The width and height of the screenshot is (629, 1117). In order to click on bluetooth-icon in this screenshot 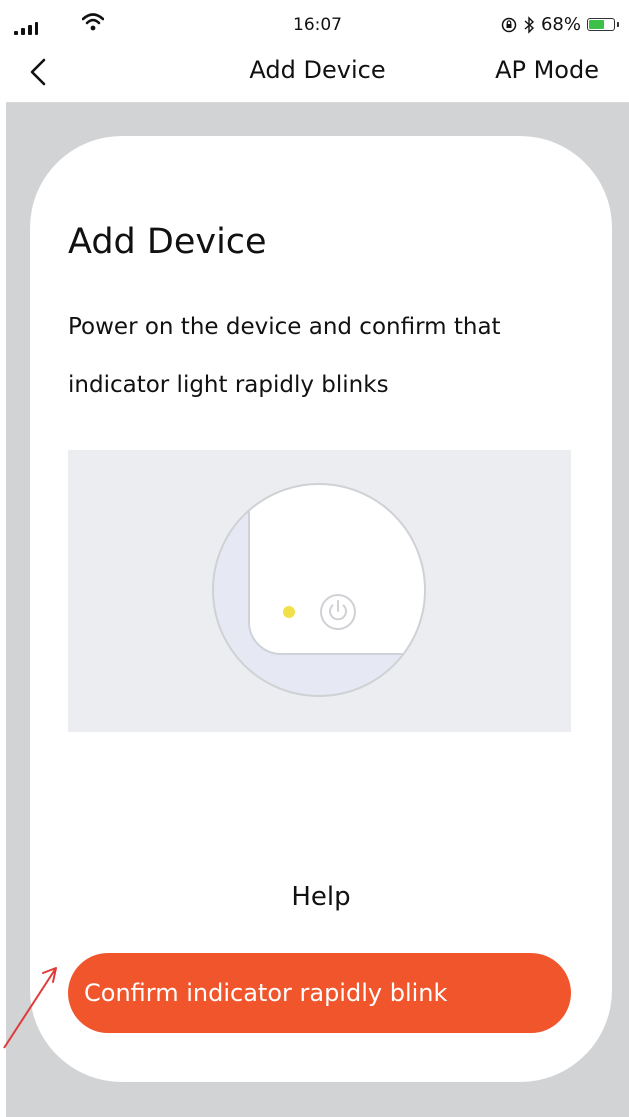, I will do `click(529, 24)`.